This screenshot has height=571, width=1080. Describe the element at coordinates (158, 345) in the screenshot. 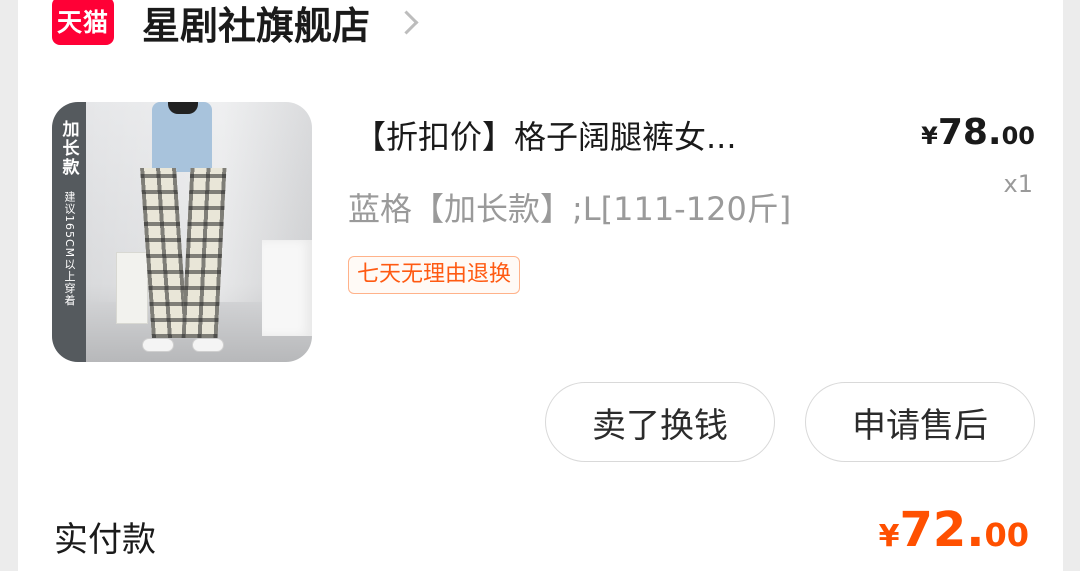

I see `image-shoe-left` at that location.